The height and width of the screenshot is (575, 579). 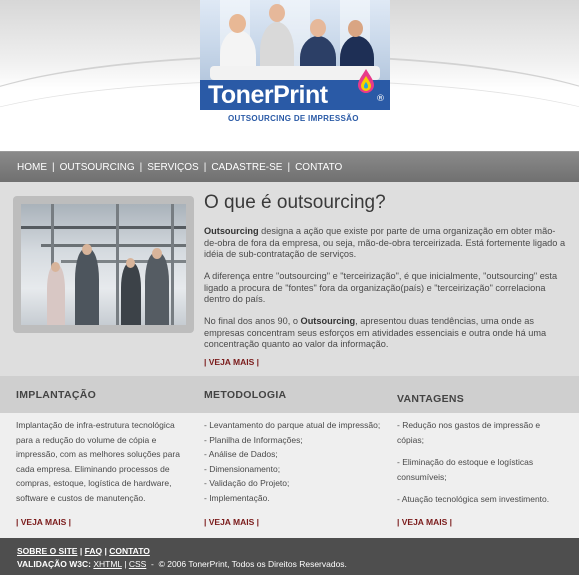 What do you see at coordinates (107, 564) in the screenshot?
I see `validation-xhtml-link: XHTML` at bounding box center [107, 564].